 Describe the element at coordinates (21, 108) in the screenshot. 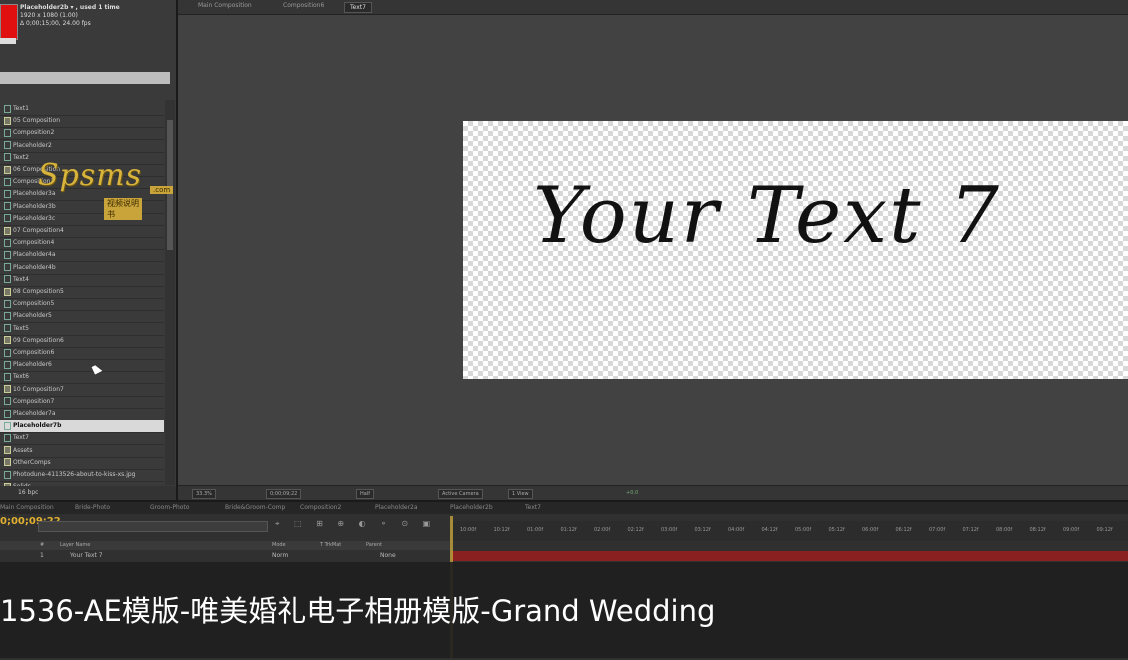

I see `project-item-label: Text1` at that location.